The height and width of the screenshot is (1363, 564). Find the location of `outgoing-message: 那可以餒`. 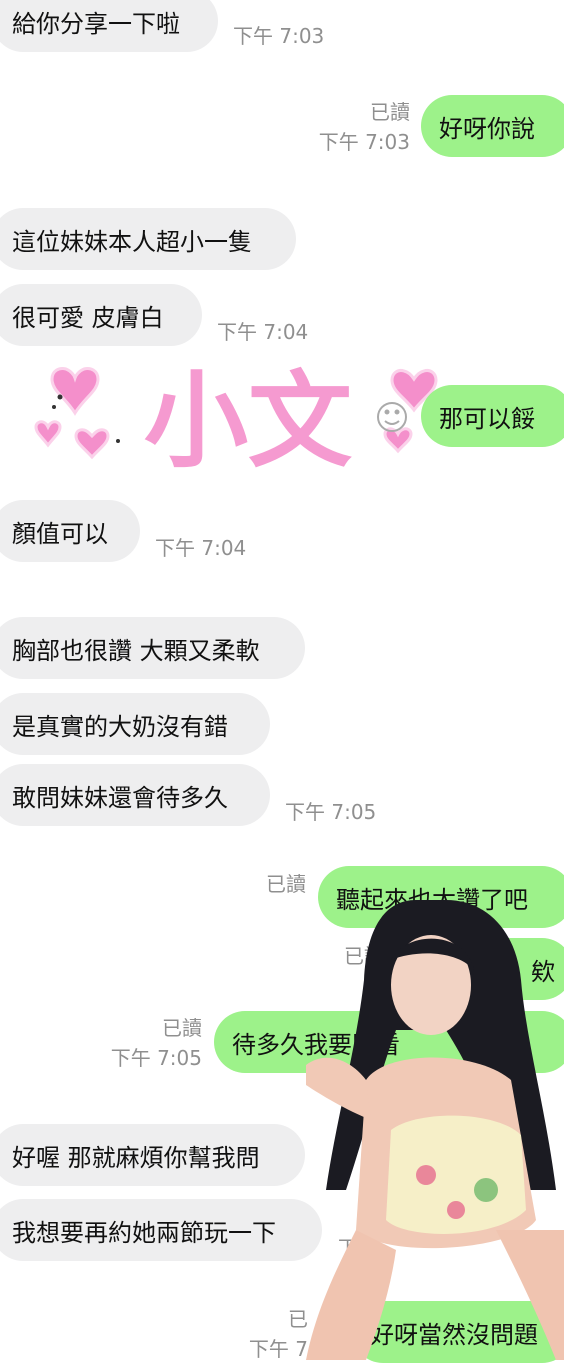

outgoing-message: 那可以餒 is located at coordinates (492, 416).